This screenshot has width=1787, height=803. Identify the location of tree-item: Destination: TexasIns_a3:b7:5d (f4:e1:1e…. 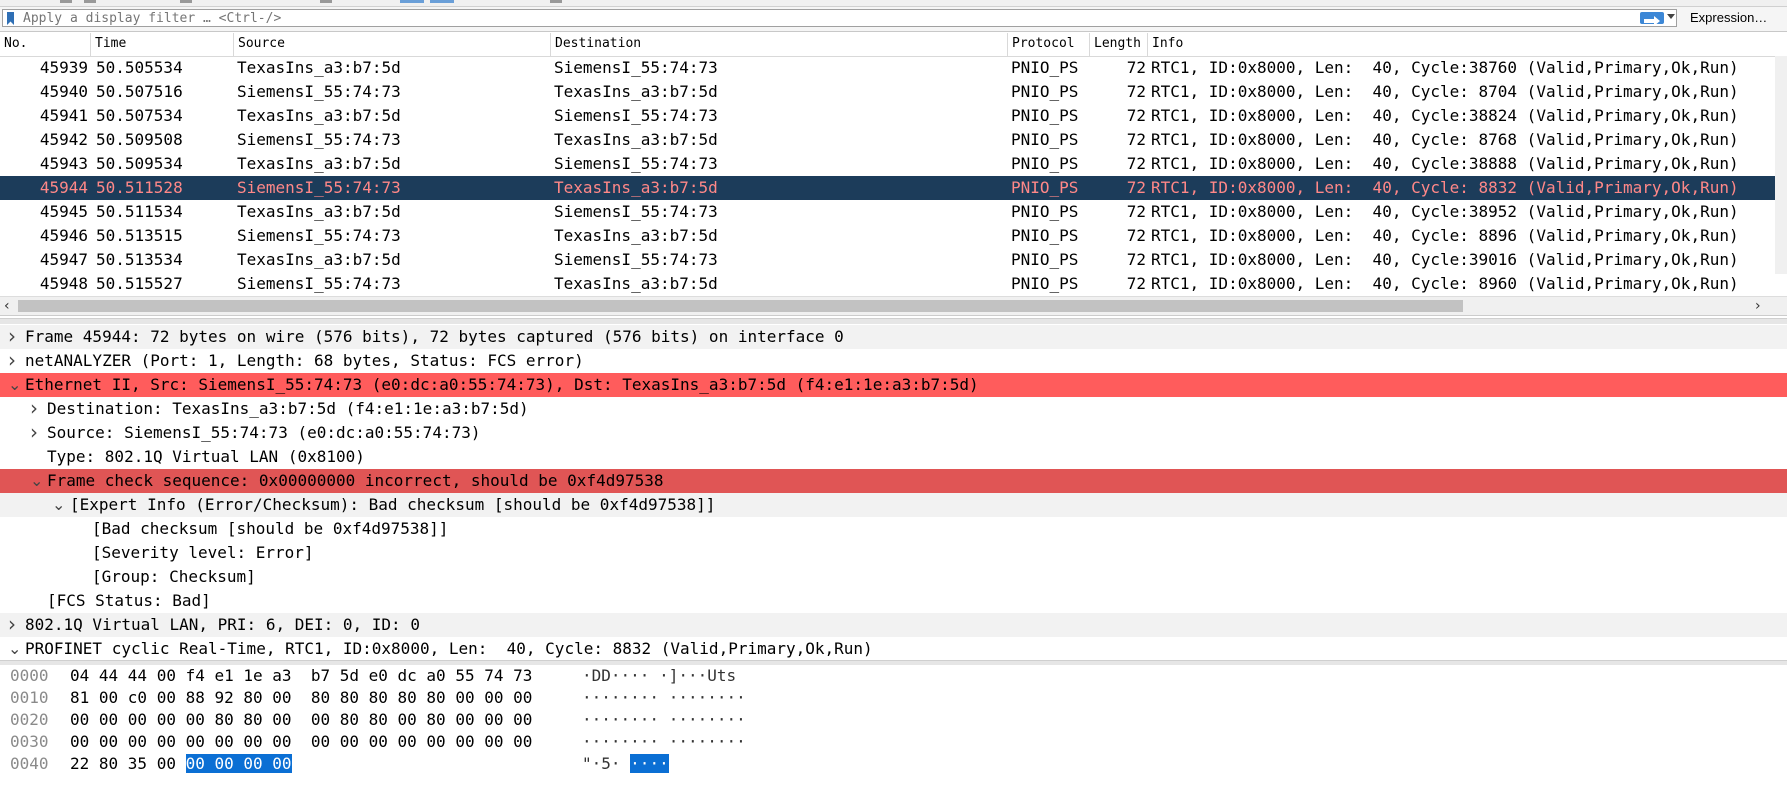
(893, 409).